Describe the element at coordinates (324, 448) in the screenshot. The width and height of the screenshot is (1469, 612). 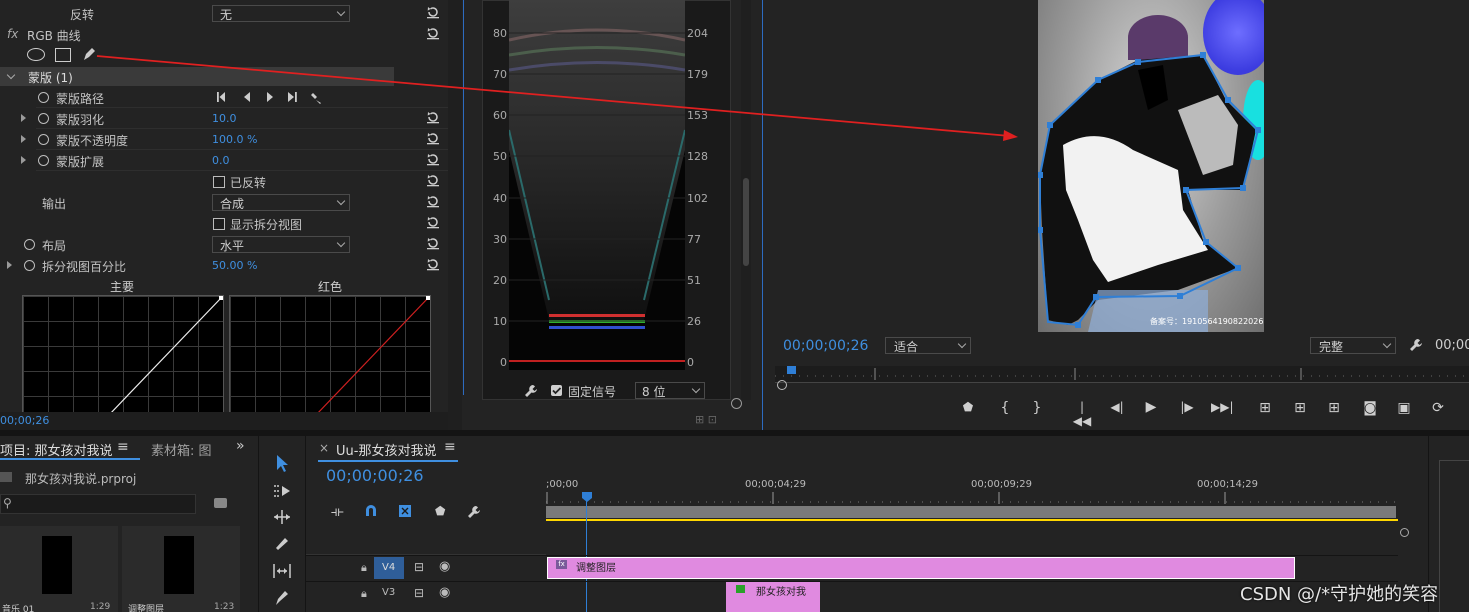
I see `close-sequence-icon: ×` at that location.